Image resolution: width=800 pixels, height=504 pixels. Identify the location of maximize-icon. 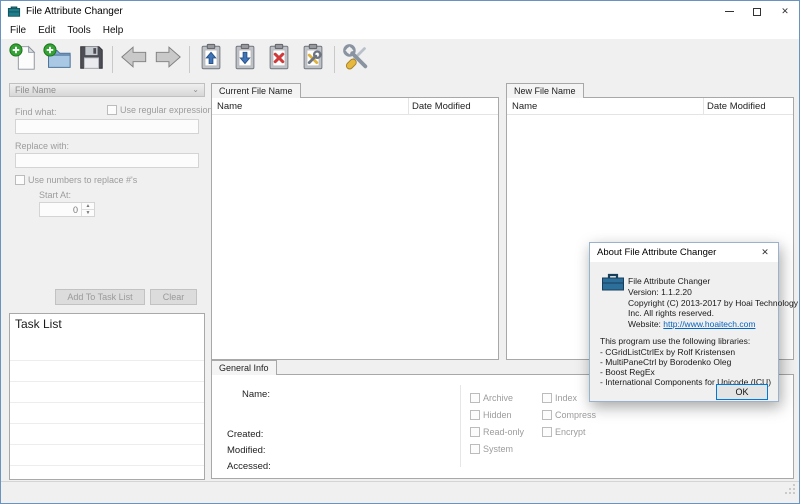
(757, 11).